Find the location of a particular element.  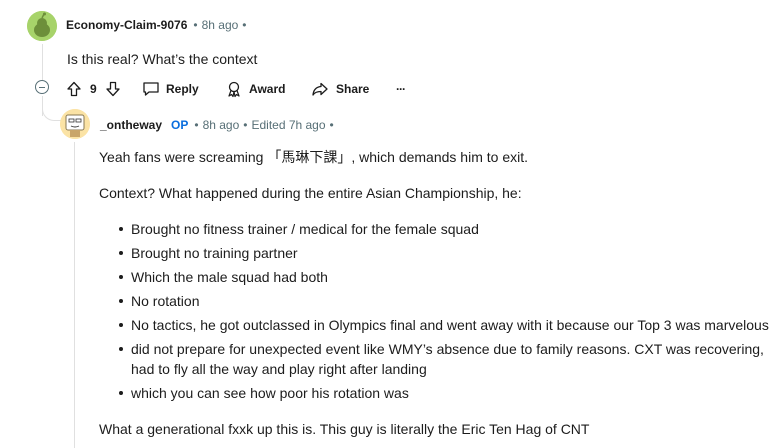

award-label: Award is located at coordinates (267, 89).